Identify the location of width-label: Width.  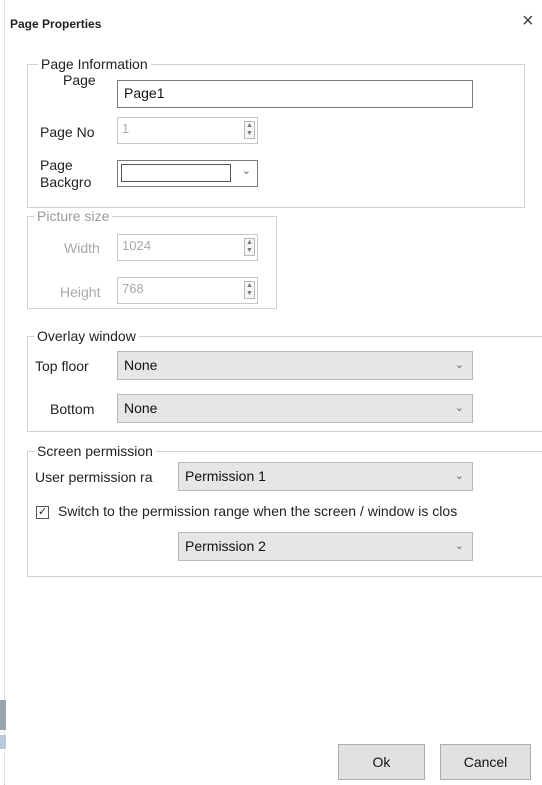
(82, 248).